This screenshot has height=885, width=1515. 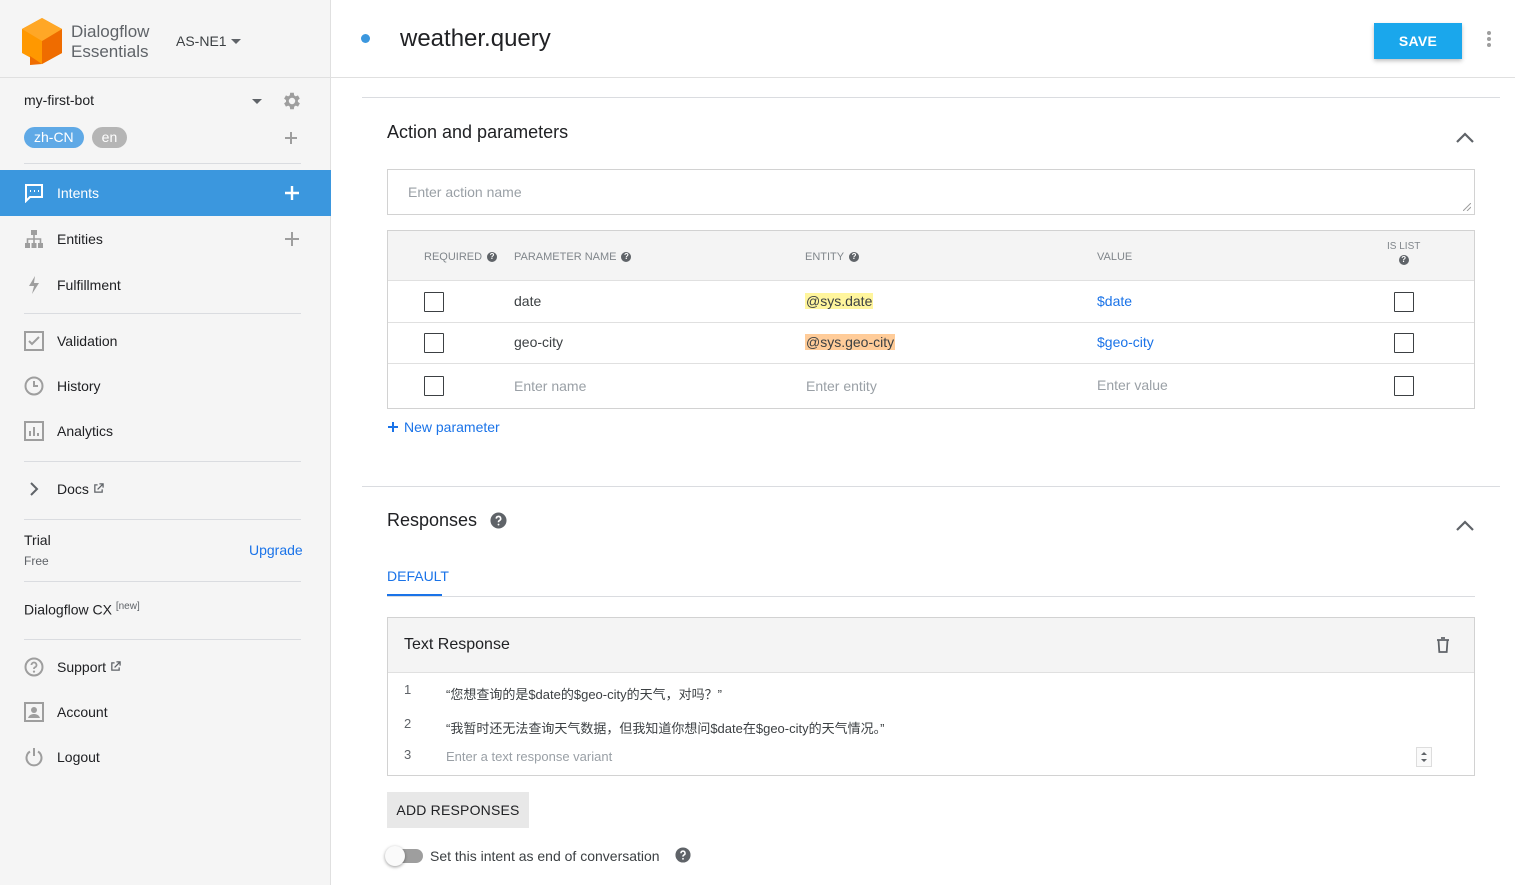 What do you see at coordinates (54, 137) in the screenshot?
I see `language-chip-zh-cn: zh-CN` at bounding box center [54, 137].